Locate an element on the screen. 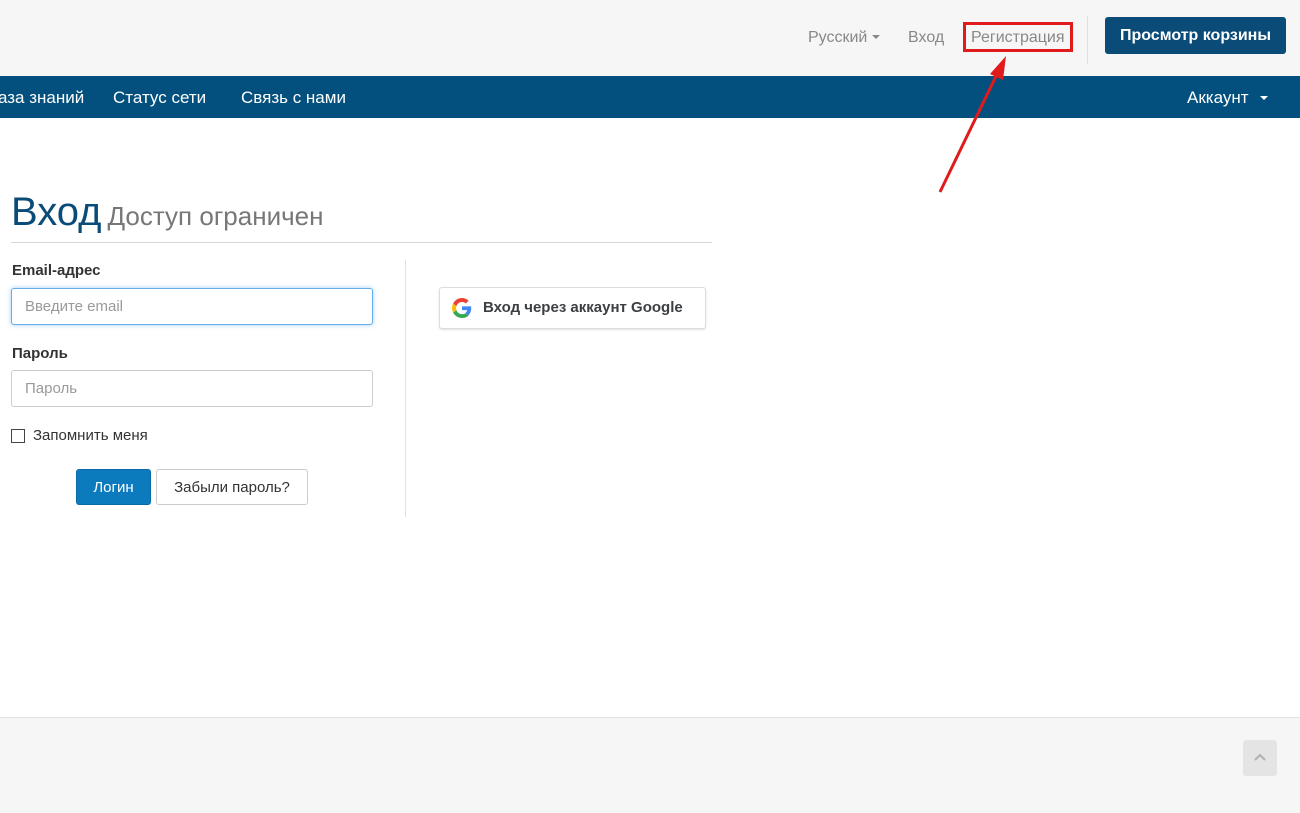  view-cart-button: Просмотр корзины is located at coordinates (1195, 35).